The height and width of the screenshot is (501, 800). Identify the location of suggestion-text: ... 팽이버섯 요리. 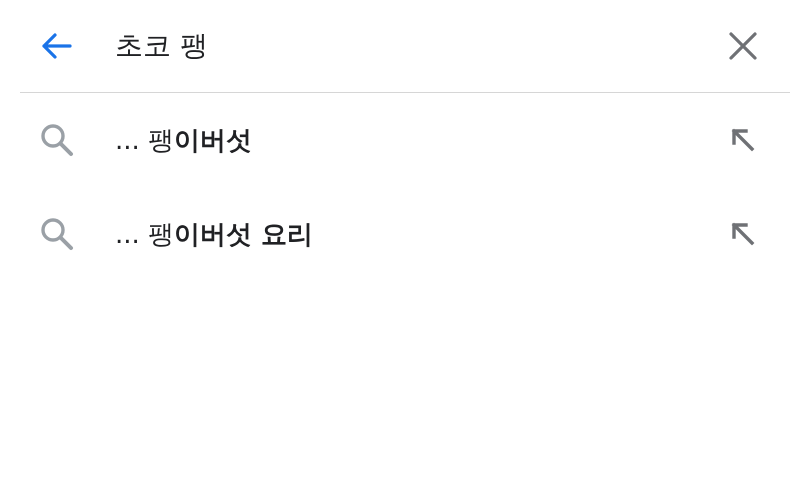
(423, 234).